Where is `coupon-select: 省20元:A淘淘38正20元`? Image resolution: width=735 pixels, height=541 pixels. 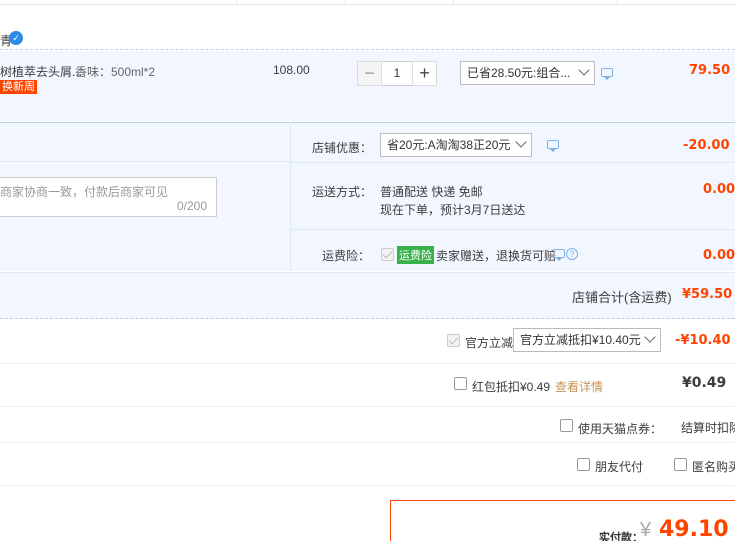 coupon-select: 省20元:A淘淘38正20元 is located at coordinates (456, 145).